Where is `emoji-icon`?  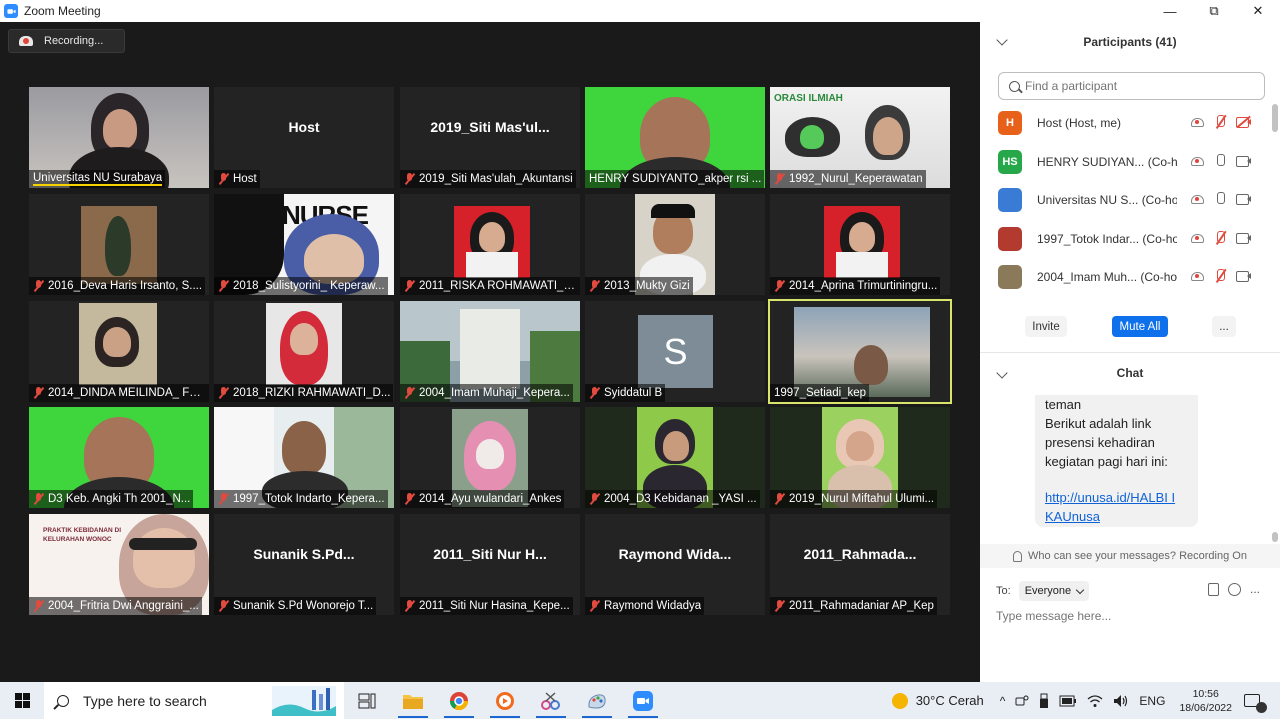 emoji-icon is located at coordinates (1234, 589).